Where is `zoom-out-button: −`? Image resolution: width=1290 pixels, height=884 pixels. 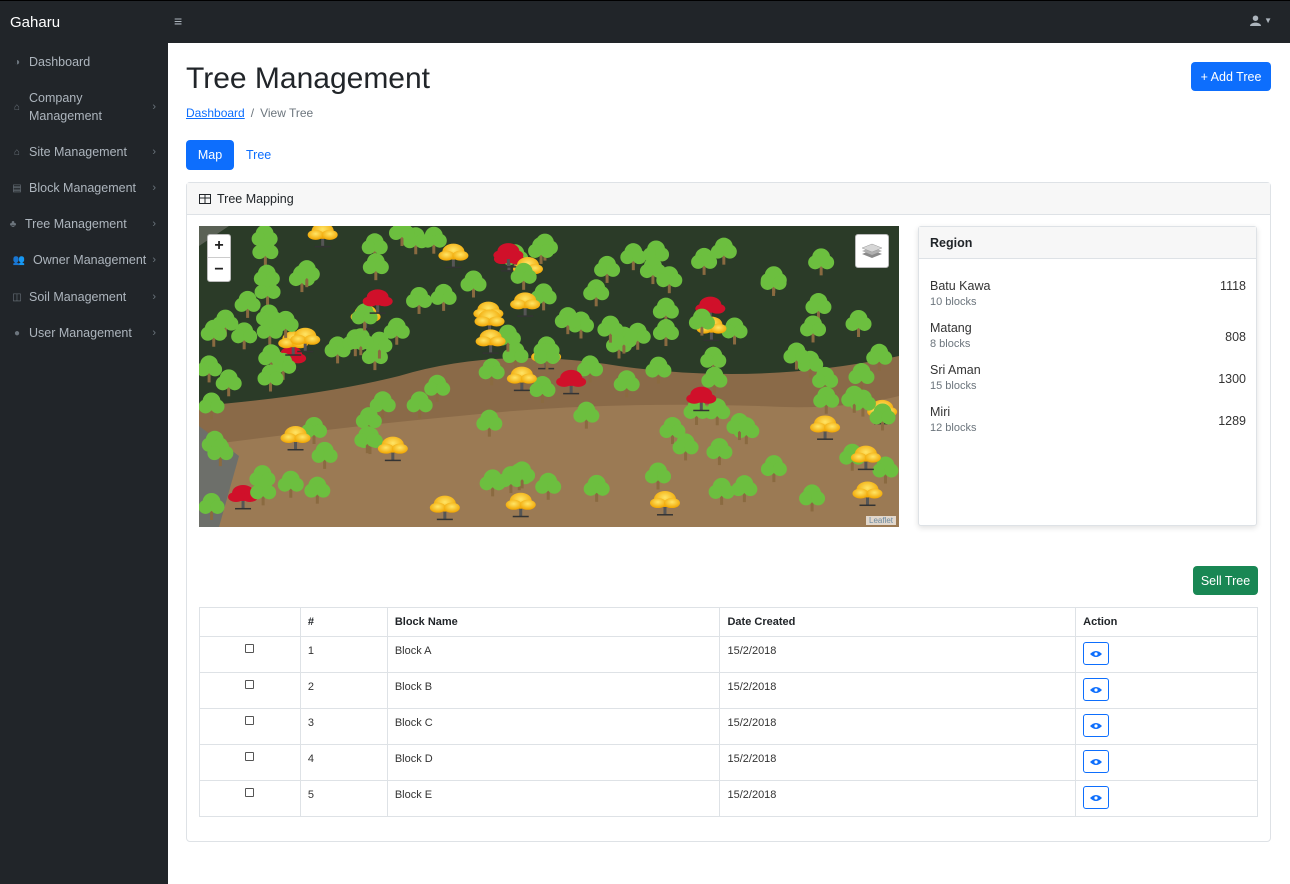
zoom-out-button: − is located at coordinates (219, 269).